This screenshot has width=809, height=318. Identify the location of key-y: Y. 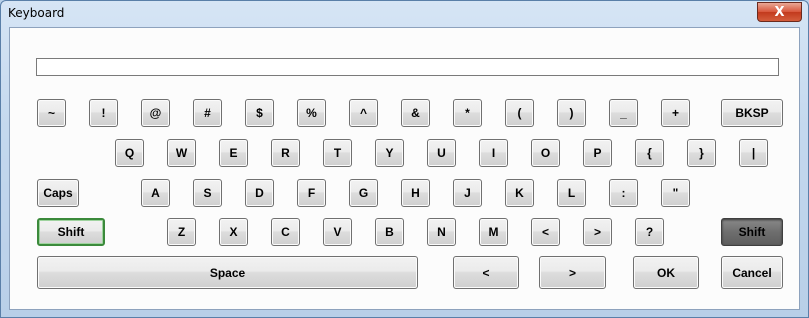
(389, 153).